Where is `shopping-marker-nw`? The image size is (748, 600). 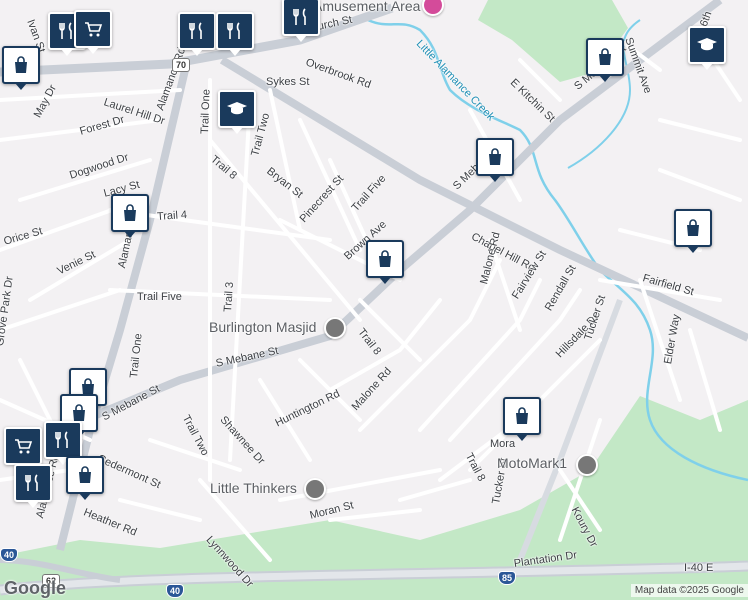 shopping-marker-nw is located at coordinates (21, 68).